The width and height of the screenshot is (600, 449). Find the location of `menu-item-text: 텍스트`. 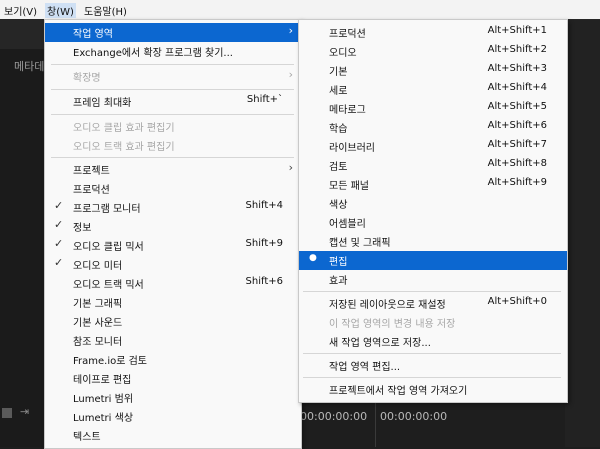

menu-item-text: 텍스트 is located at coordinates (173, 435).